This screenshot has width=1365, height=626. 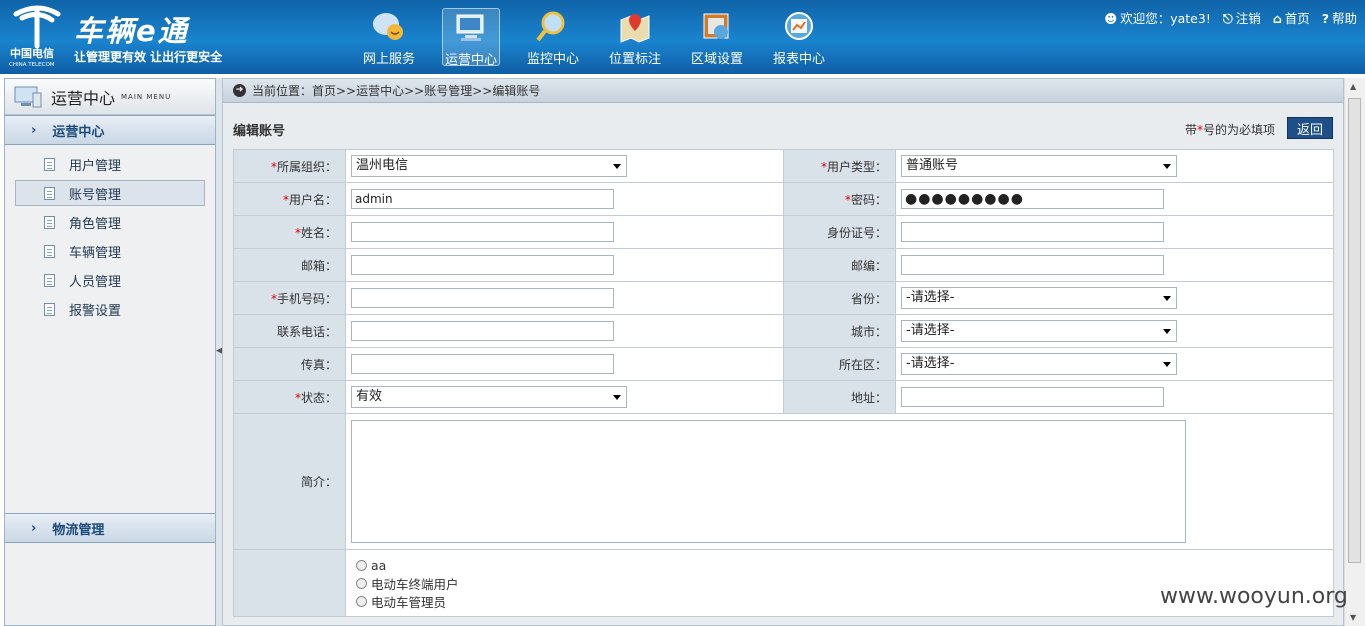 What do you see at coordinates (35, 36) in the screenshot?
I see `china-telecom-logo: 中国电信 CHINA TELECOM` at bounding box center [35, 36].